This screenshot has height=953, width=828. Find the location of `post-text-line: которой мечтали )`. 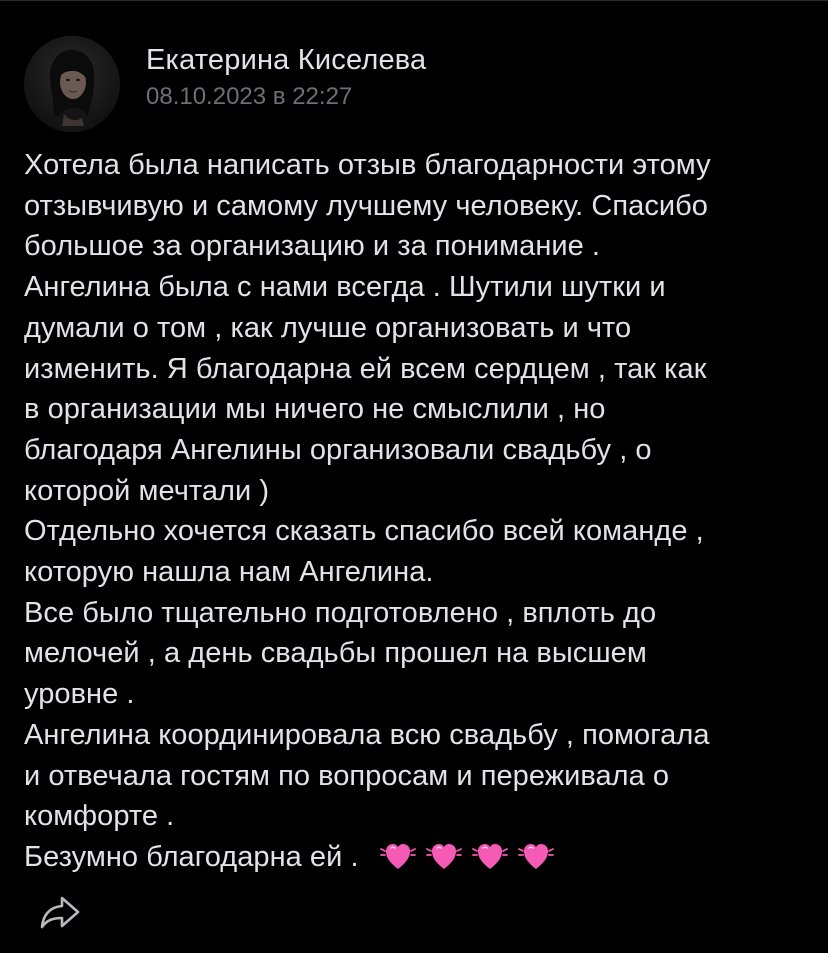

post-text-line: которой мечтали ) is located at coordinates (147, 490).